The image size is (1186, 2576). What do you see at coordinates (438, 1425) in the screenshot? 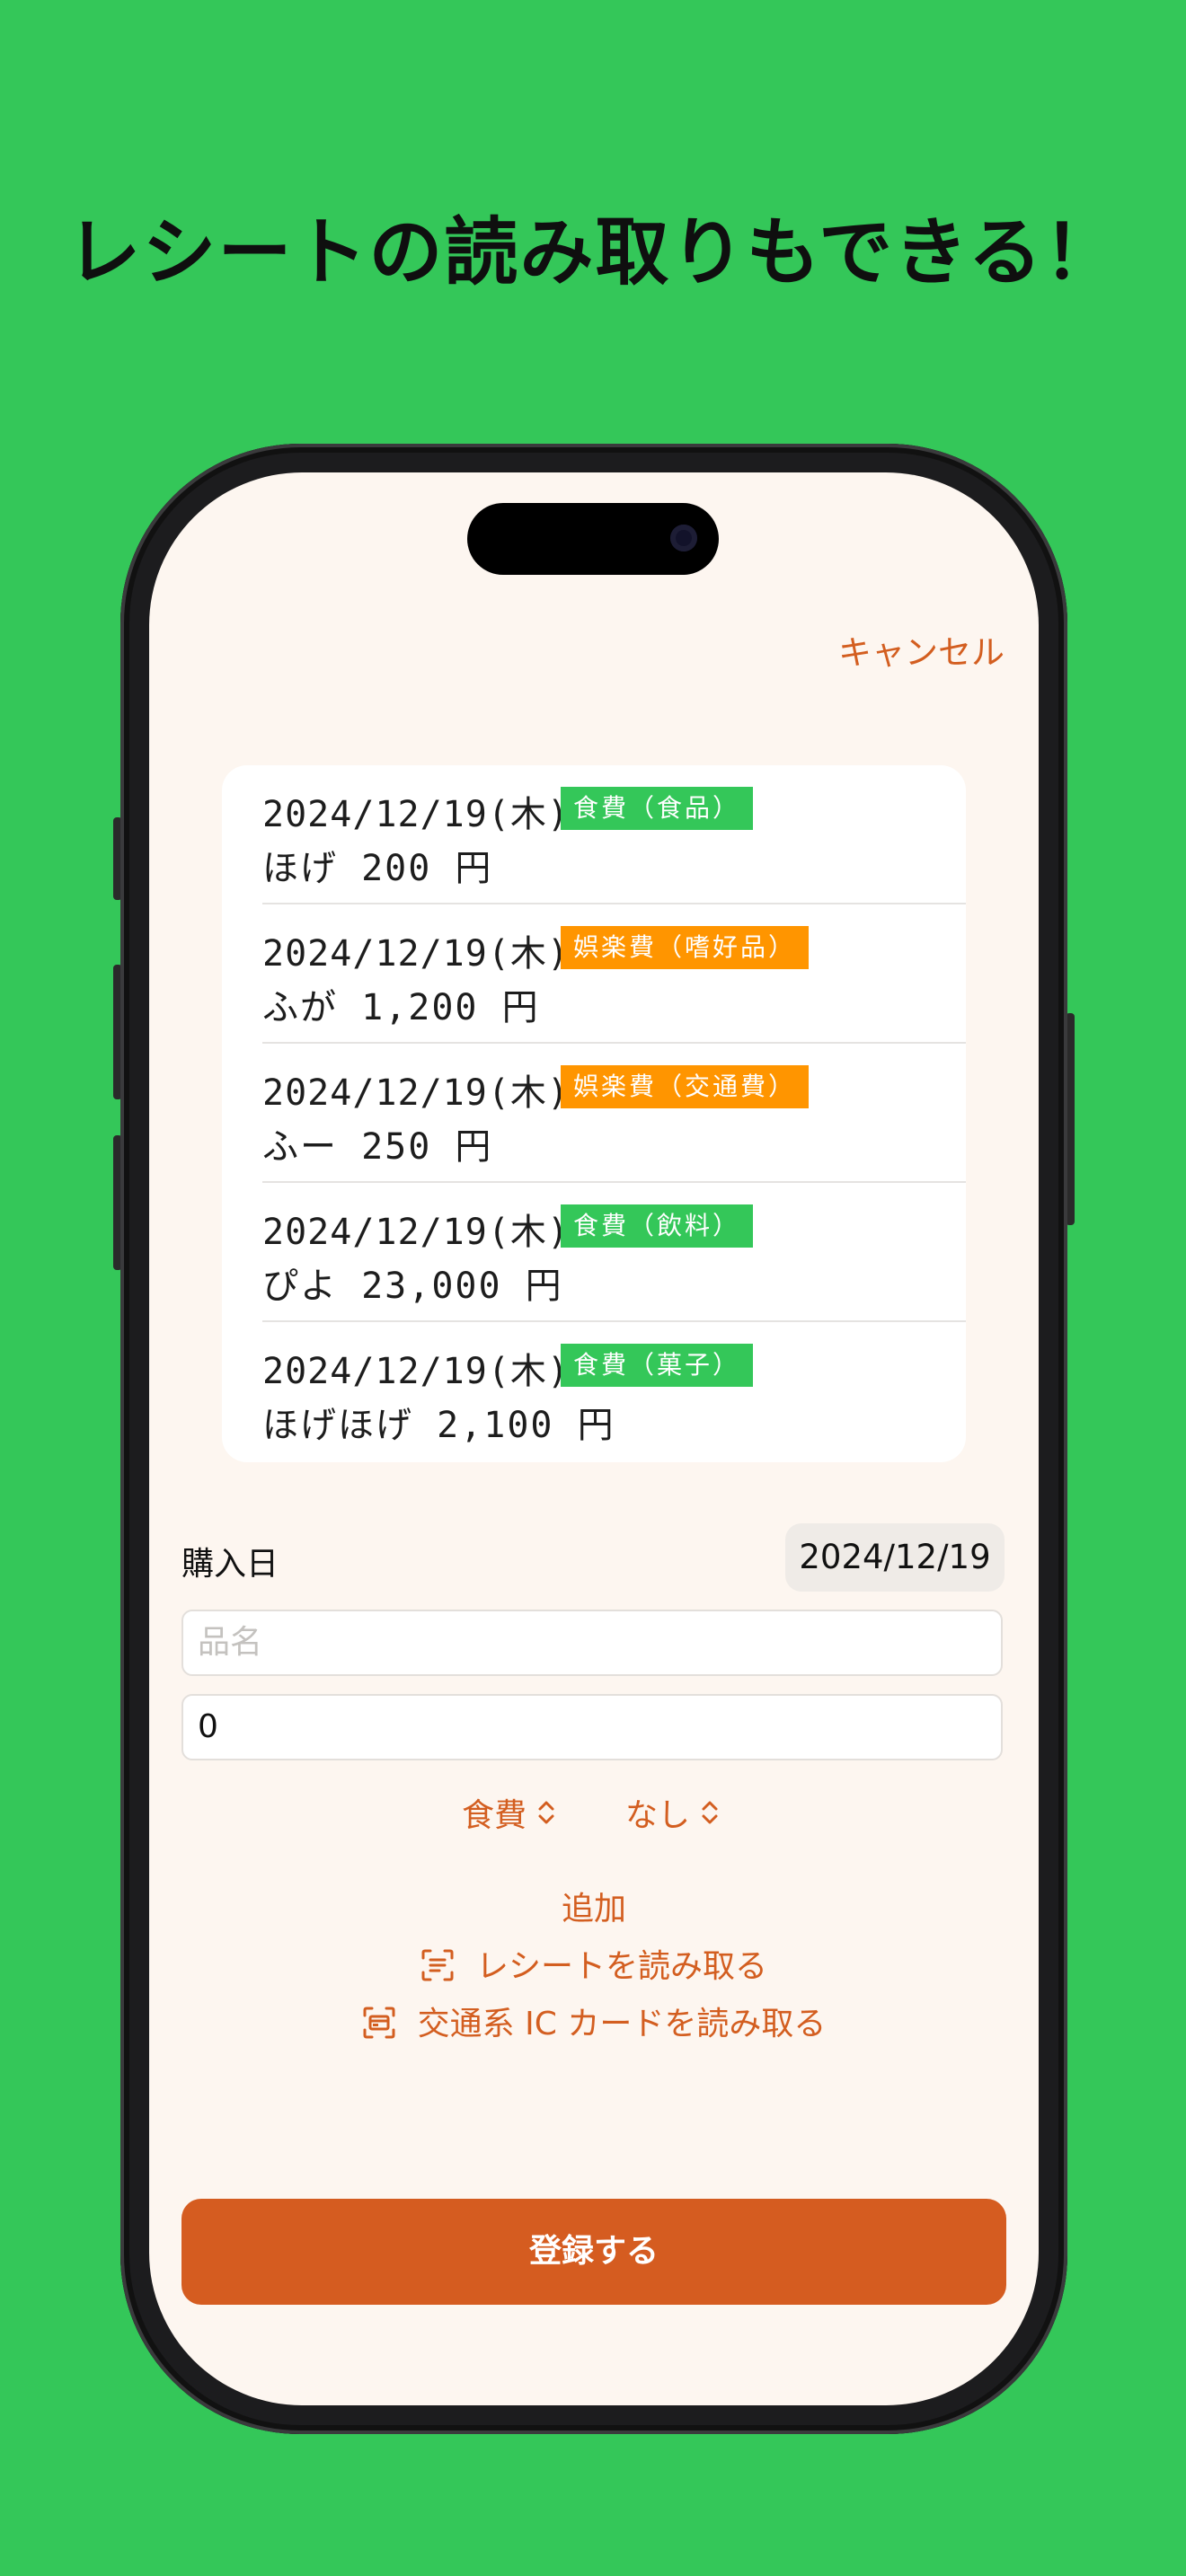
I see `entry-item: ほげほげ 2,100 円` at bounding box center [438, 1425].